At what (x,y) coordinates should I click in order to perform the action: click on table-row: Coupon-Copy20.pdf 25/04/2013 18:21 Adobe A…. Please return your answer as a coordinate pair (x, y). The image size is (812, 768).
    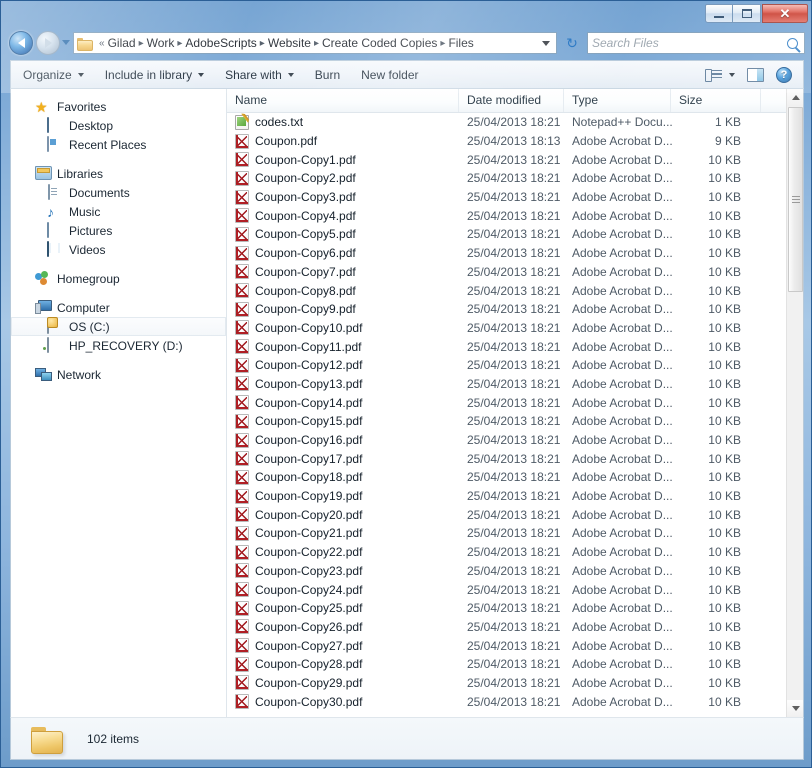
    Looking at the image, I should click on (507, 514).